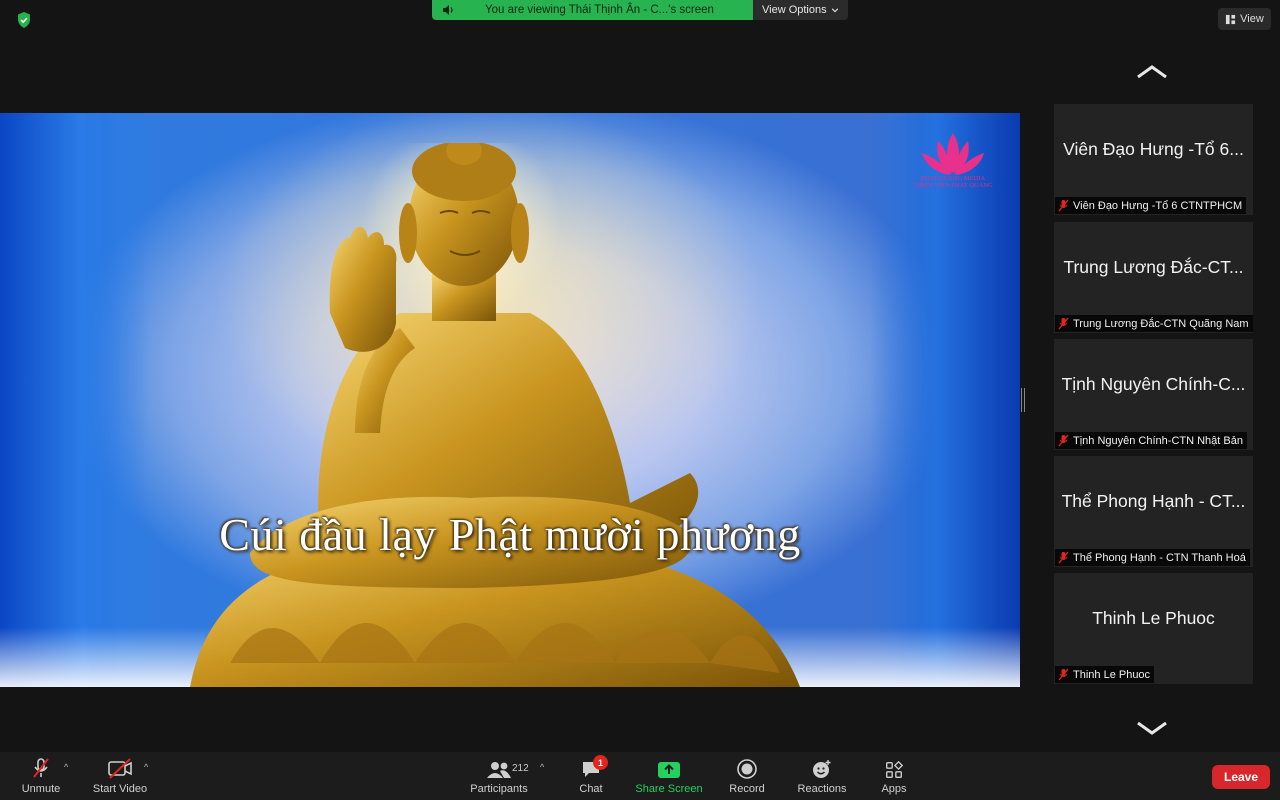  Describe the element at coordinates (1158, 205) in the screenshot. I see `participant-name: Viên Đạo Hưng -Tổ 6 CTNTPHCM` at that location.